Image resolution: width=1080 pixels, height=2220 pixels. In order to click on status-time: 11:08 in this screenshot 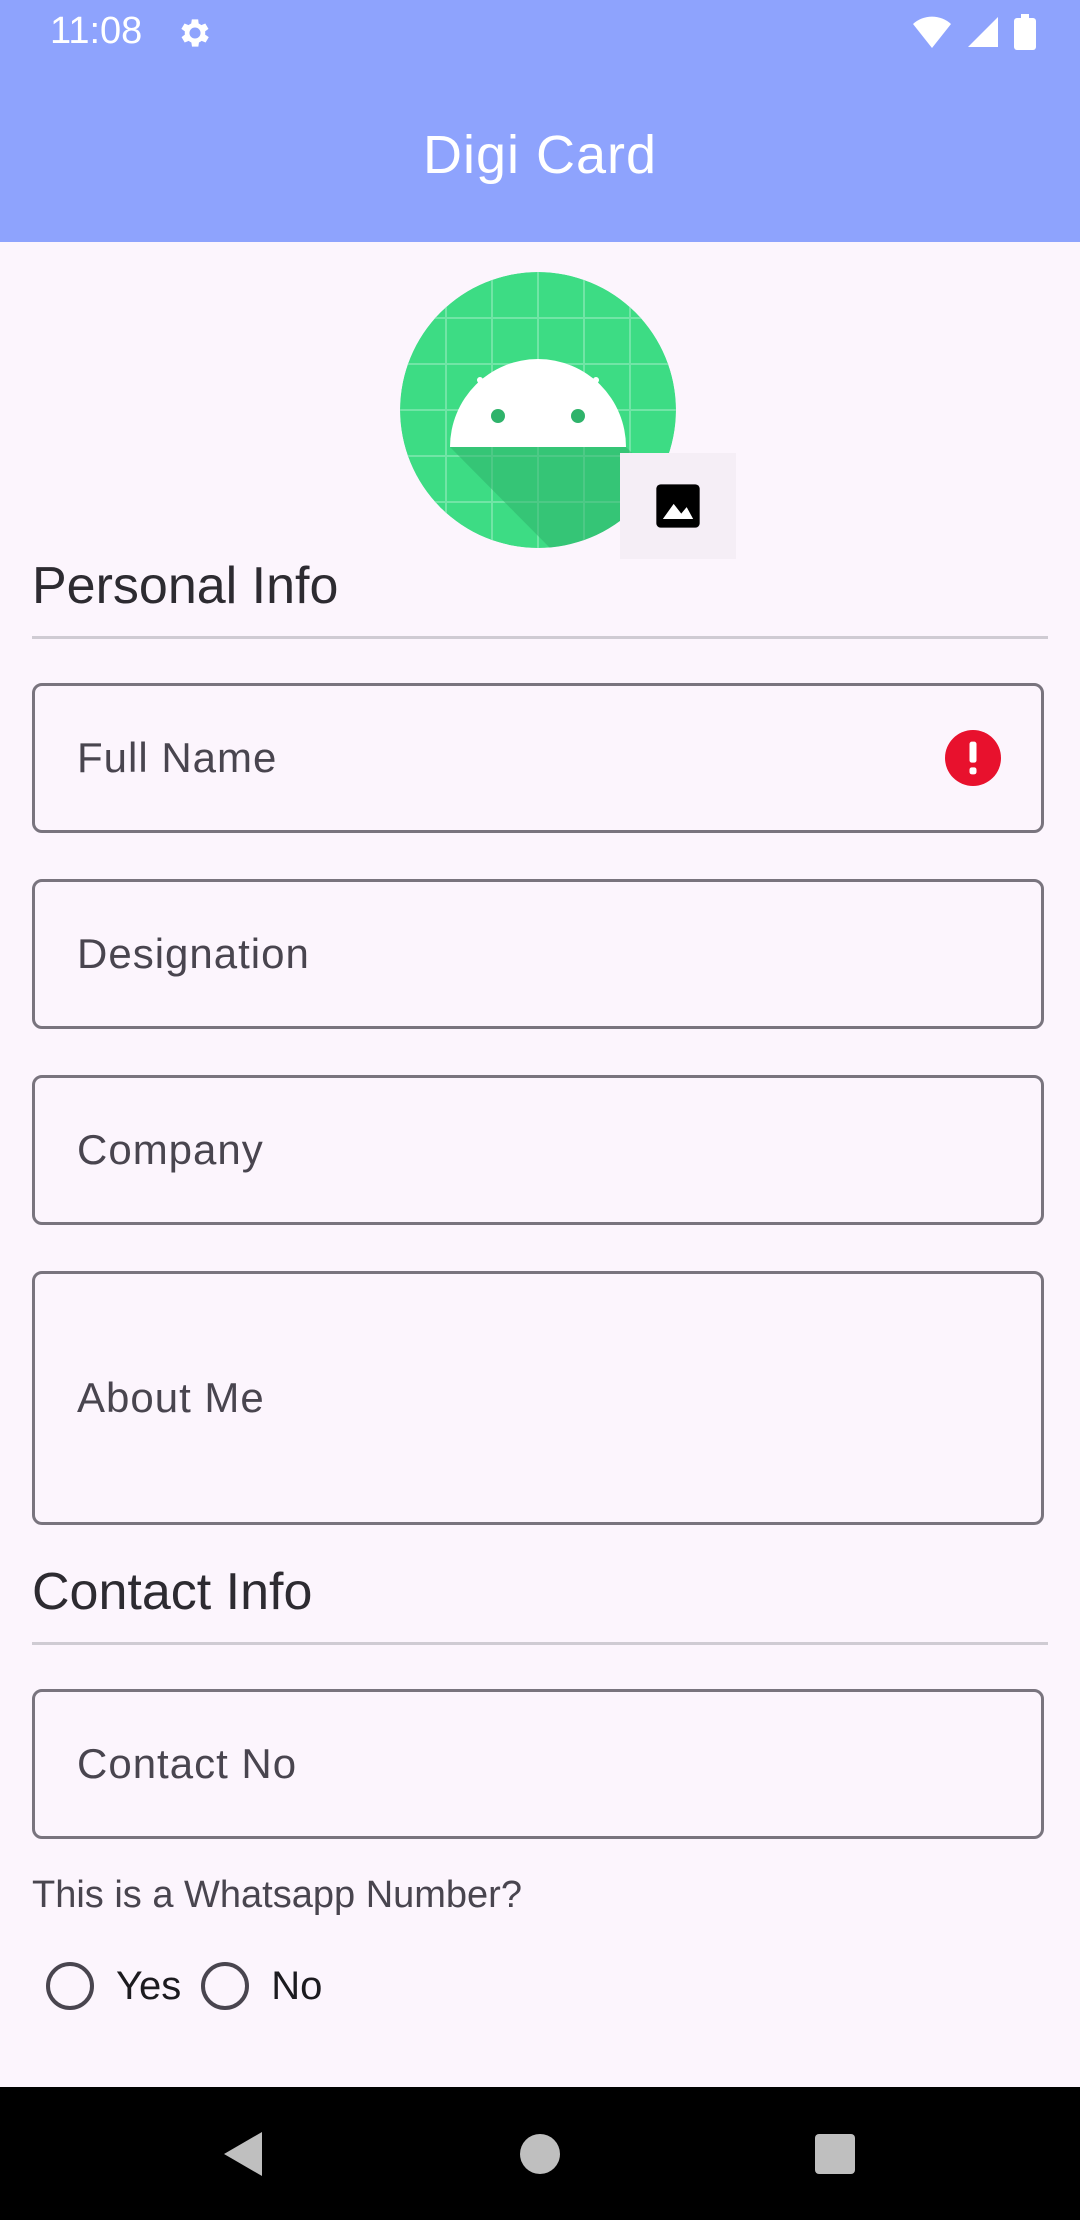, I will do `click(96, 31)`.